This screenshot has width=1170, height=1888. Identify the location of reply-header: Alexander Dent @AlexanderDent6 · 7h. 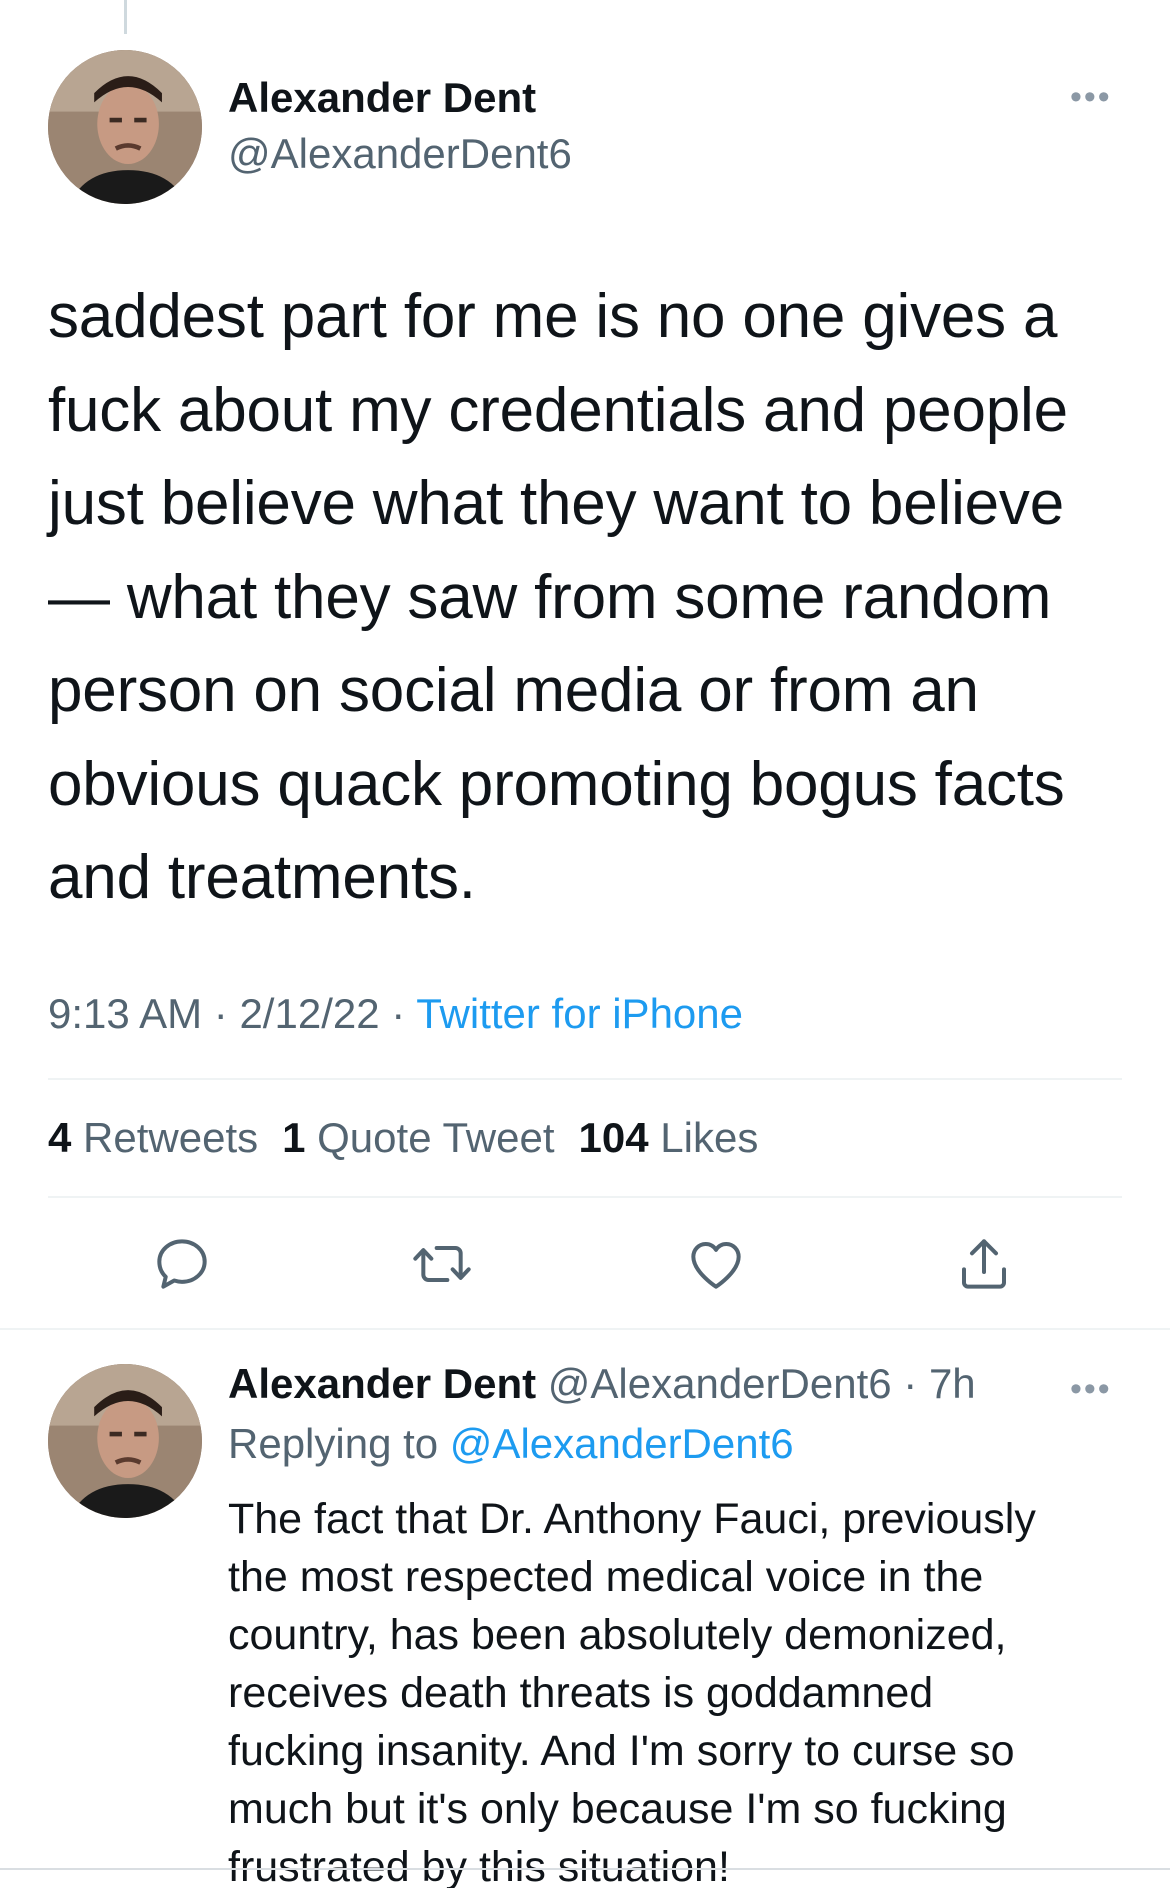
(602, 1384).